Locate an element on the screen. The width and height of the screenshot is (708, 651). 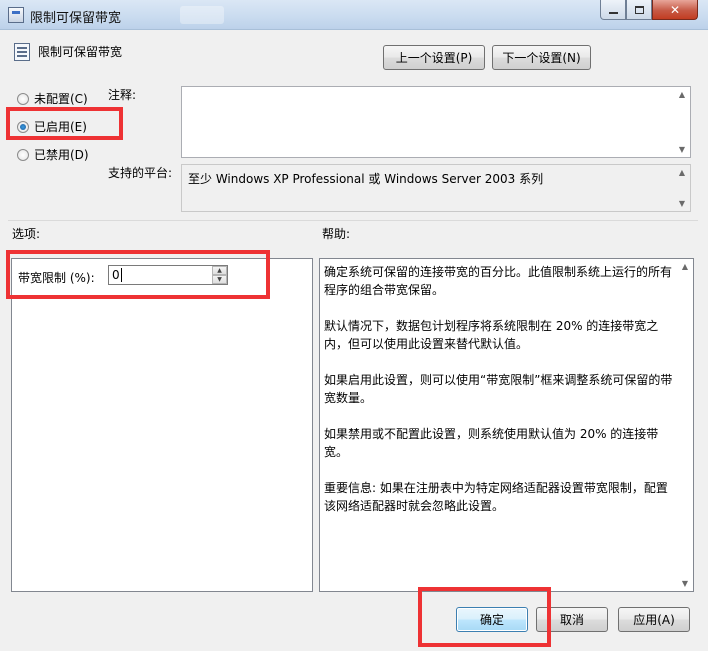
radio-label: 未配置(C) is located at coordinates (61, 99).